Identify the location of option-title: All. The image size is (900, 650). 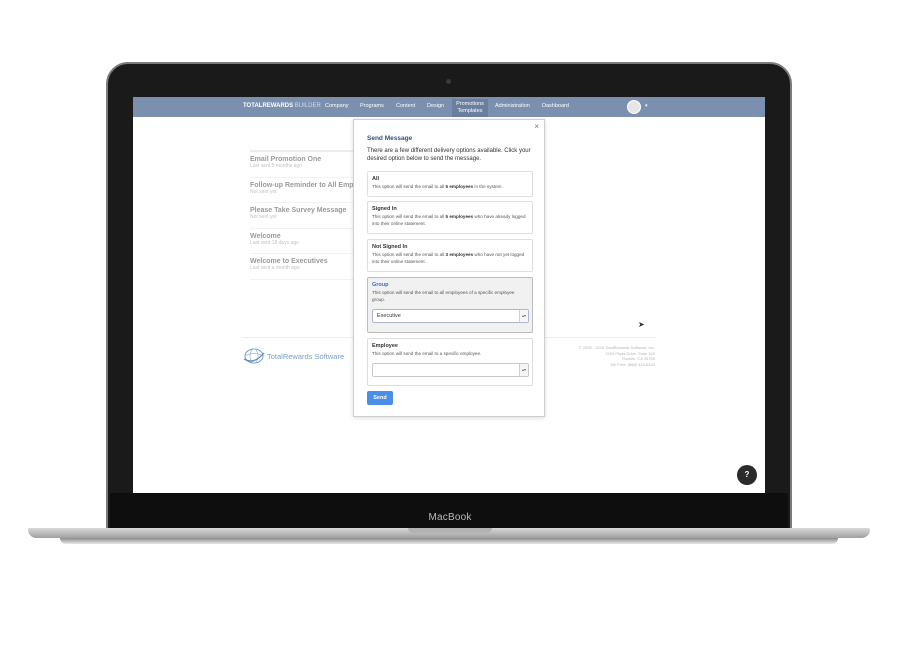
(376, 179).